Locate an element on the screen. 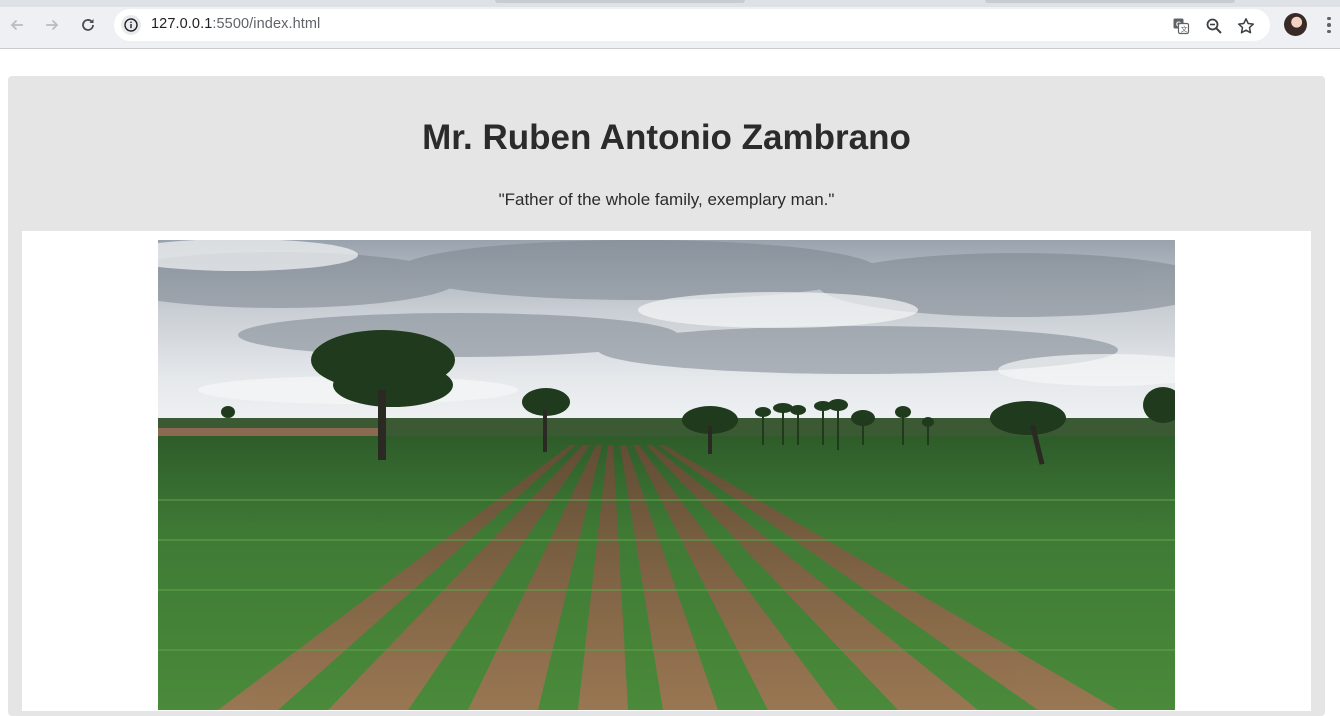 Image resolution: width=1340 pixels, height=716 pixels. translate-button: G 文 is located at coordinates (1181, 26).